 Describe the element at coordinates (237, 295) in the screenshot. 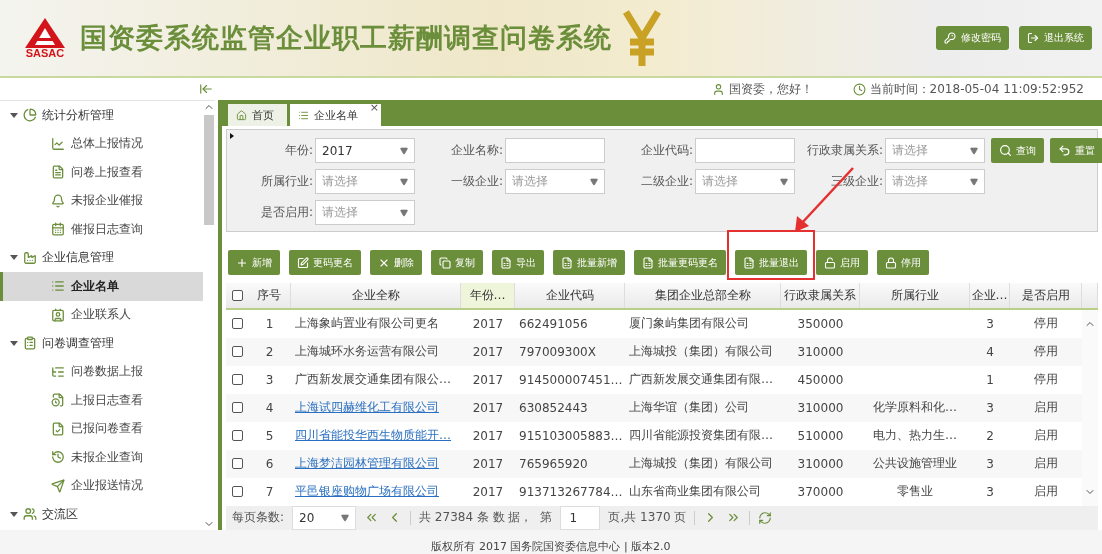

I see `select-all-checkbox` at that location.